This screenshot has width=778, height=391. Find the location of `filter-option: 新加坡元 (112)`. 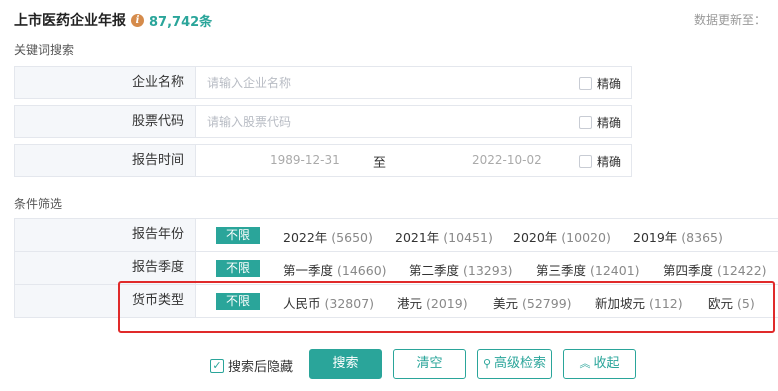

filter-option: 新加坡元 (112) is located at coordinates (639, 302).